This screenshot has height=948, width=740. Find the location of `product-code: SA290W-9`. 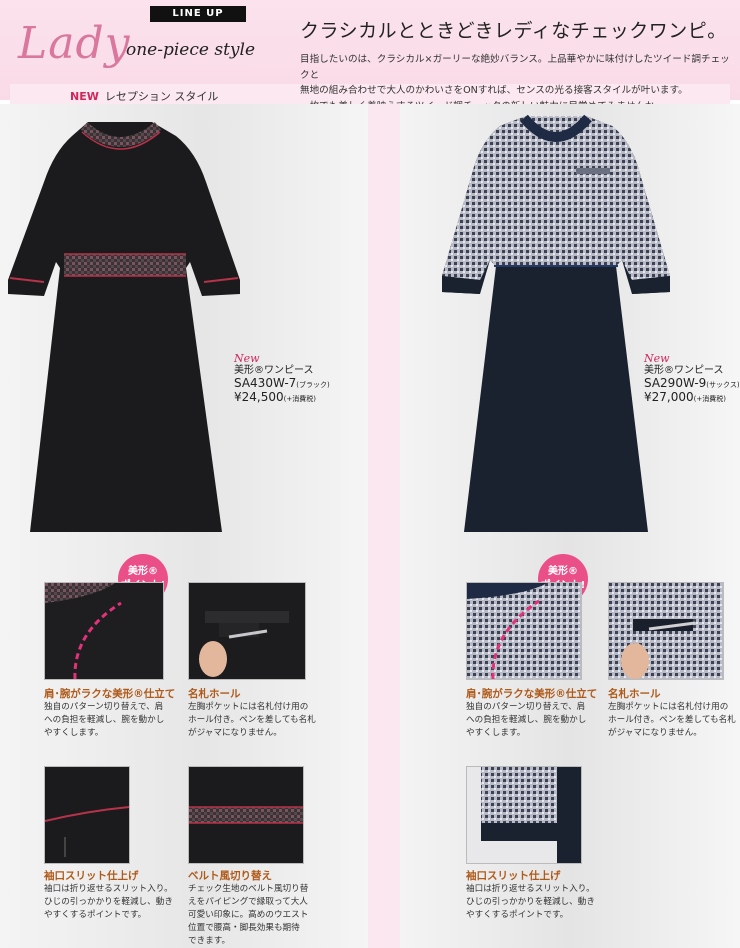

product-code: SA290W-9 is located at coordinates (675, 383).